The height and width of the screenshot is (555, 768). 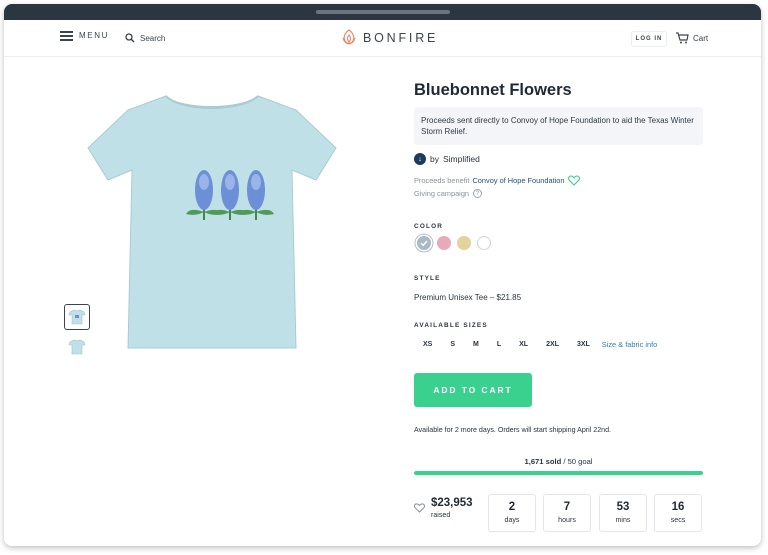 What do you see at coordinates (180, 38) in the screenshot?
I see `search-input` at bounding box center [180, 38].